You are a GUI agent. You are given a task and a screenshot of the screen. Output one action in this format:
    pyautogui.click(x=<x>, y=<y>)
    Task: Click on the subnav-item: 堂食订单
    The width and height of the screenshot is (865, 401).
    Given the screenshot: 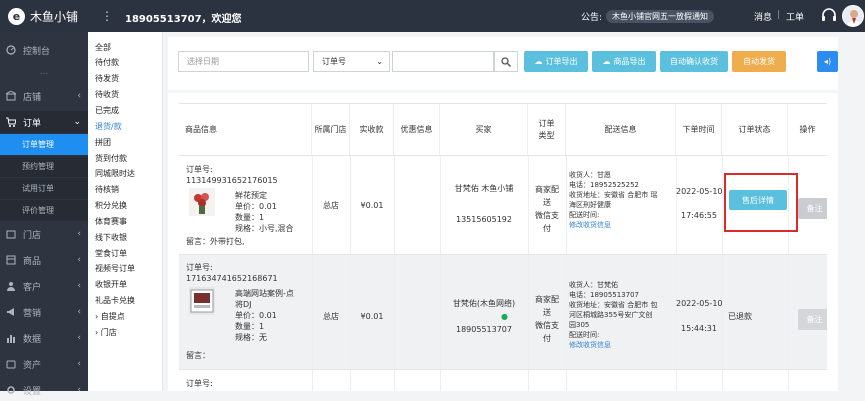 What is the action you would take?
    pyautogui.click(x=111, y=253)
    